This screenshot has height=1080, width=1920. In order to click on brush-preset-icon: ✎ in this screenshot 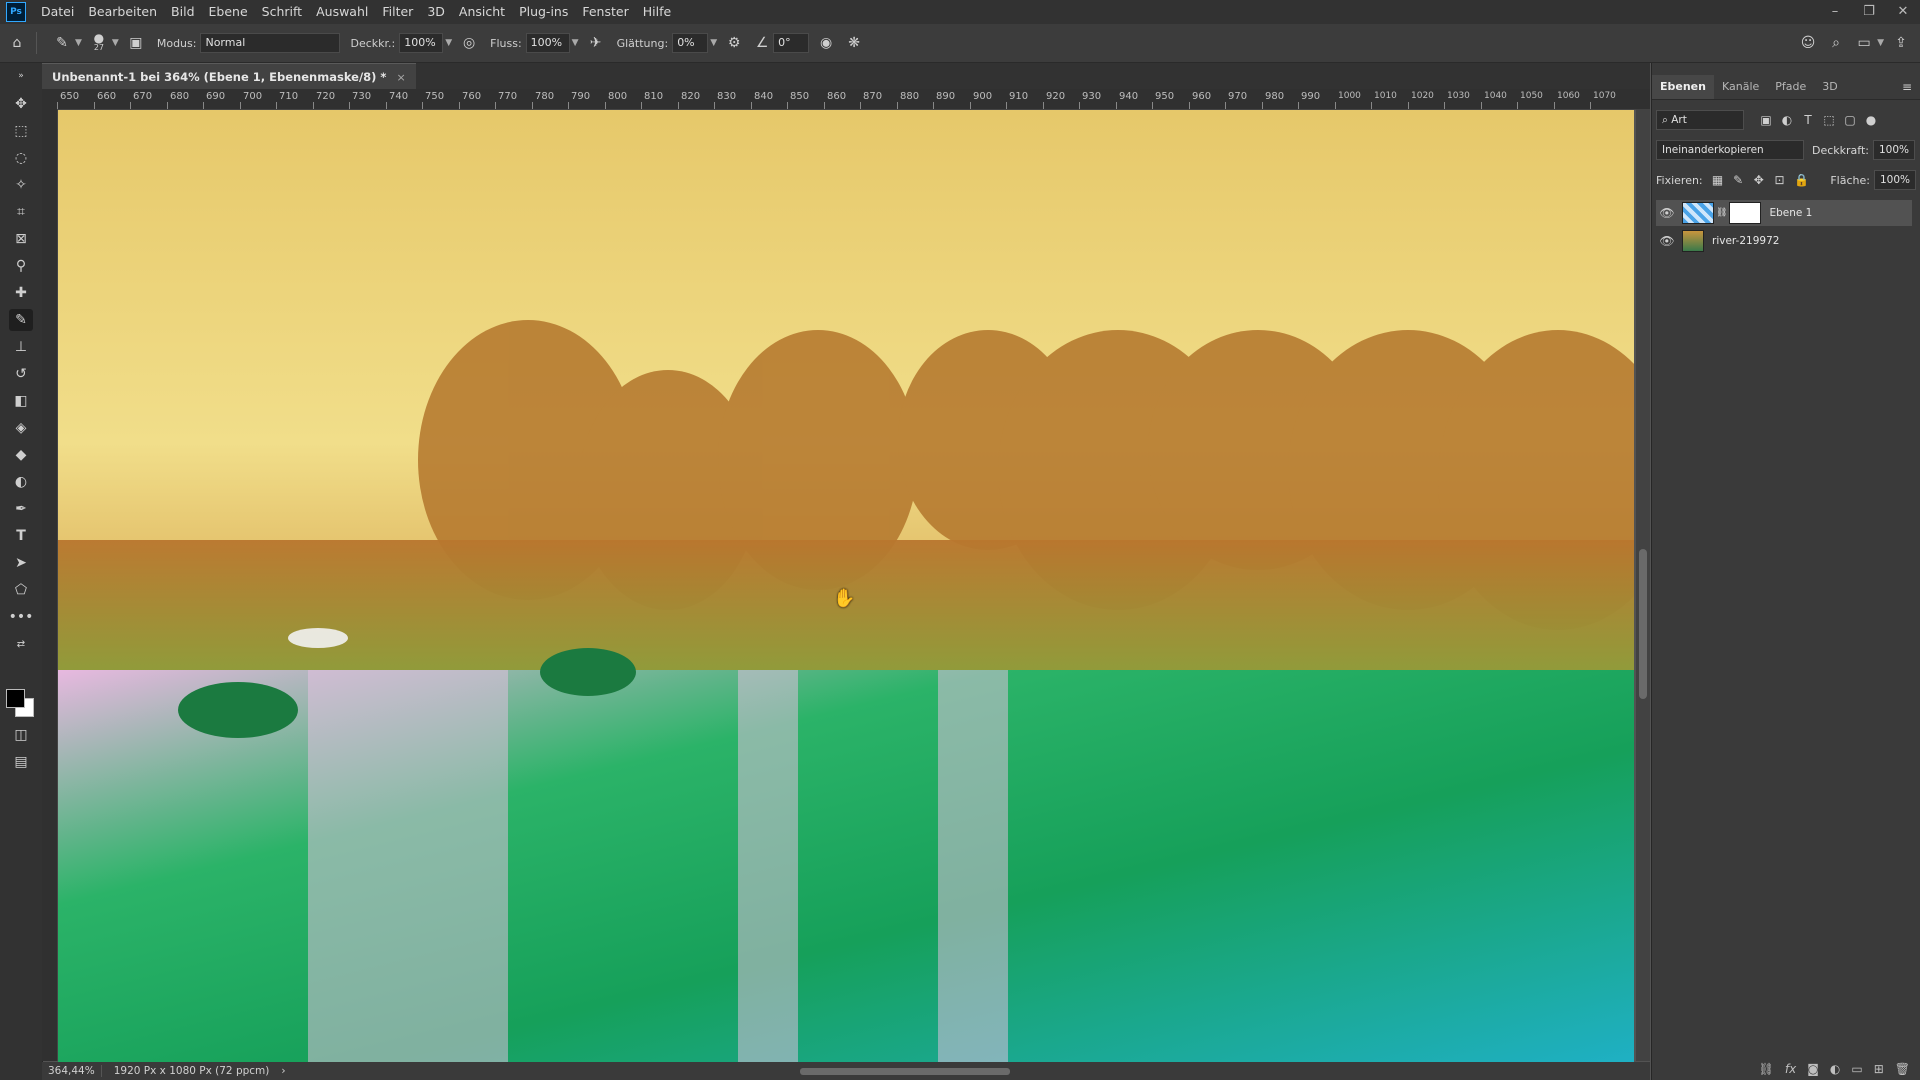, I will do `click(62, 43)`.